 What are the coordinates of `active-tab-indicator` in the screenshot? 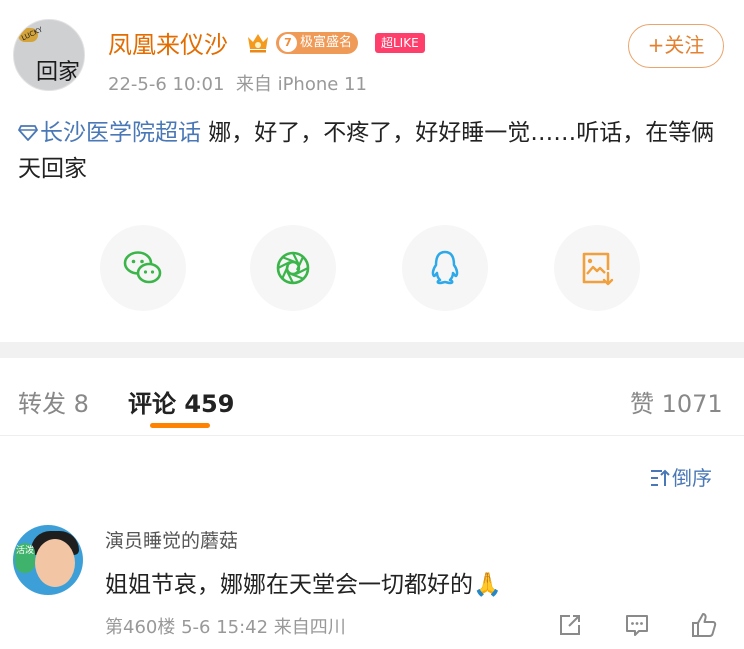 It's located at (180, 425).